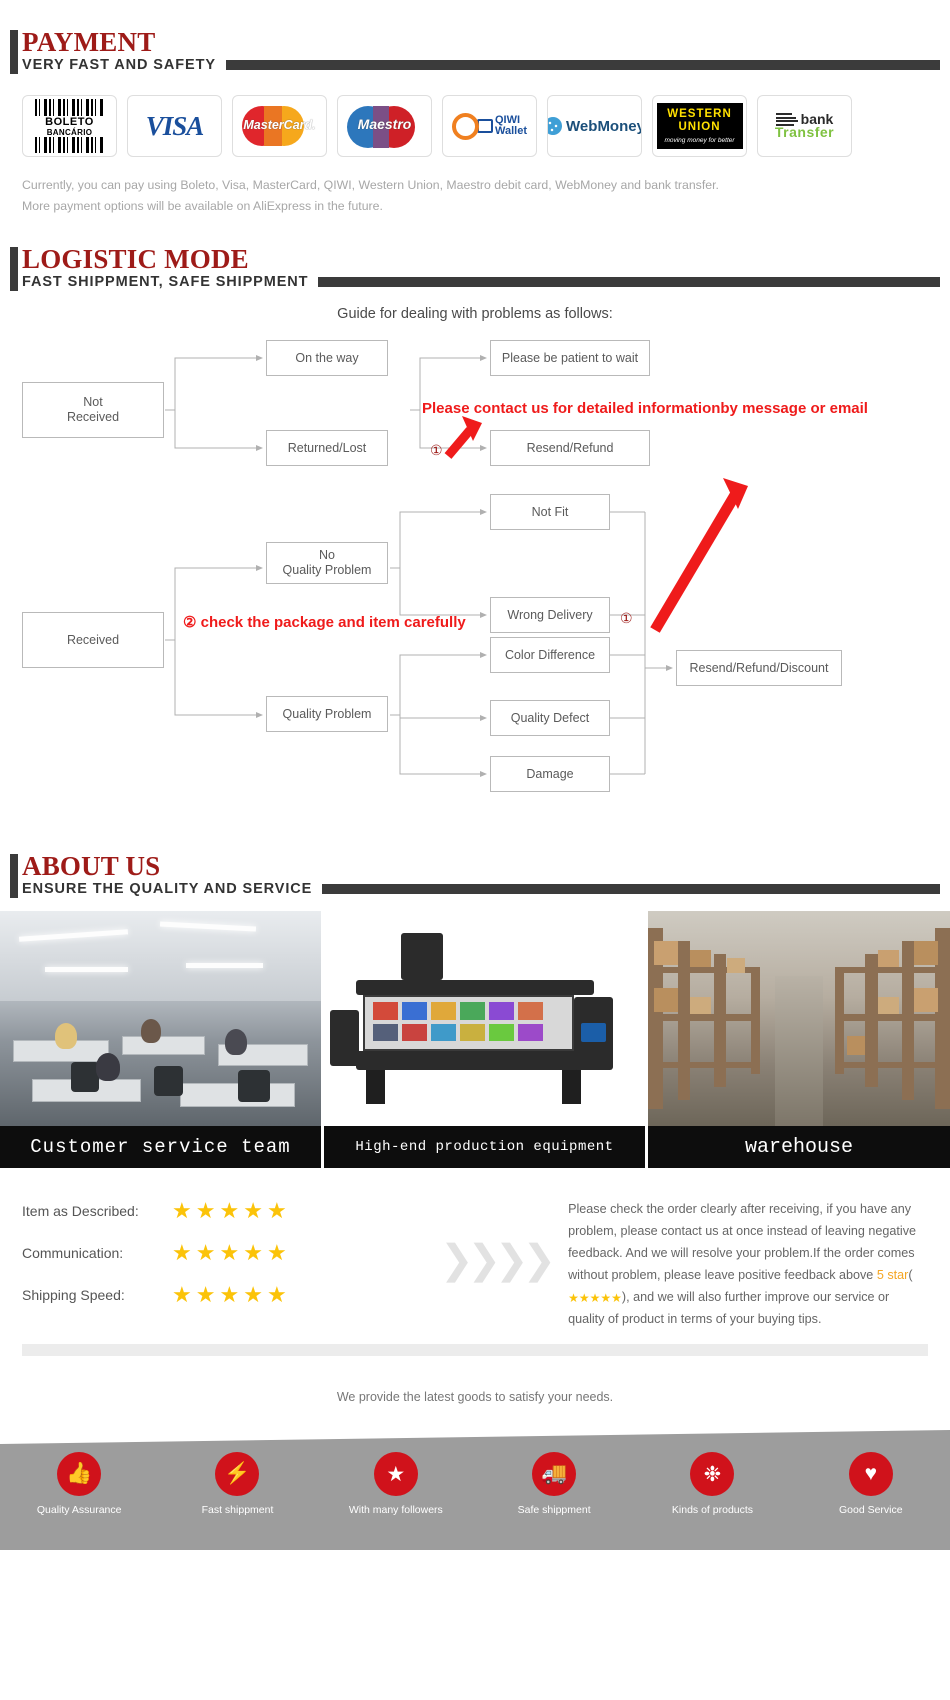  Describe the element at coordinates (135, 259) in the screenshot. I see `logistic-title: LOGISTIC MODE` at that location.